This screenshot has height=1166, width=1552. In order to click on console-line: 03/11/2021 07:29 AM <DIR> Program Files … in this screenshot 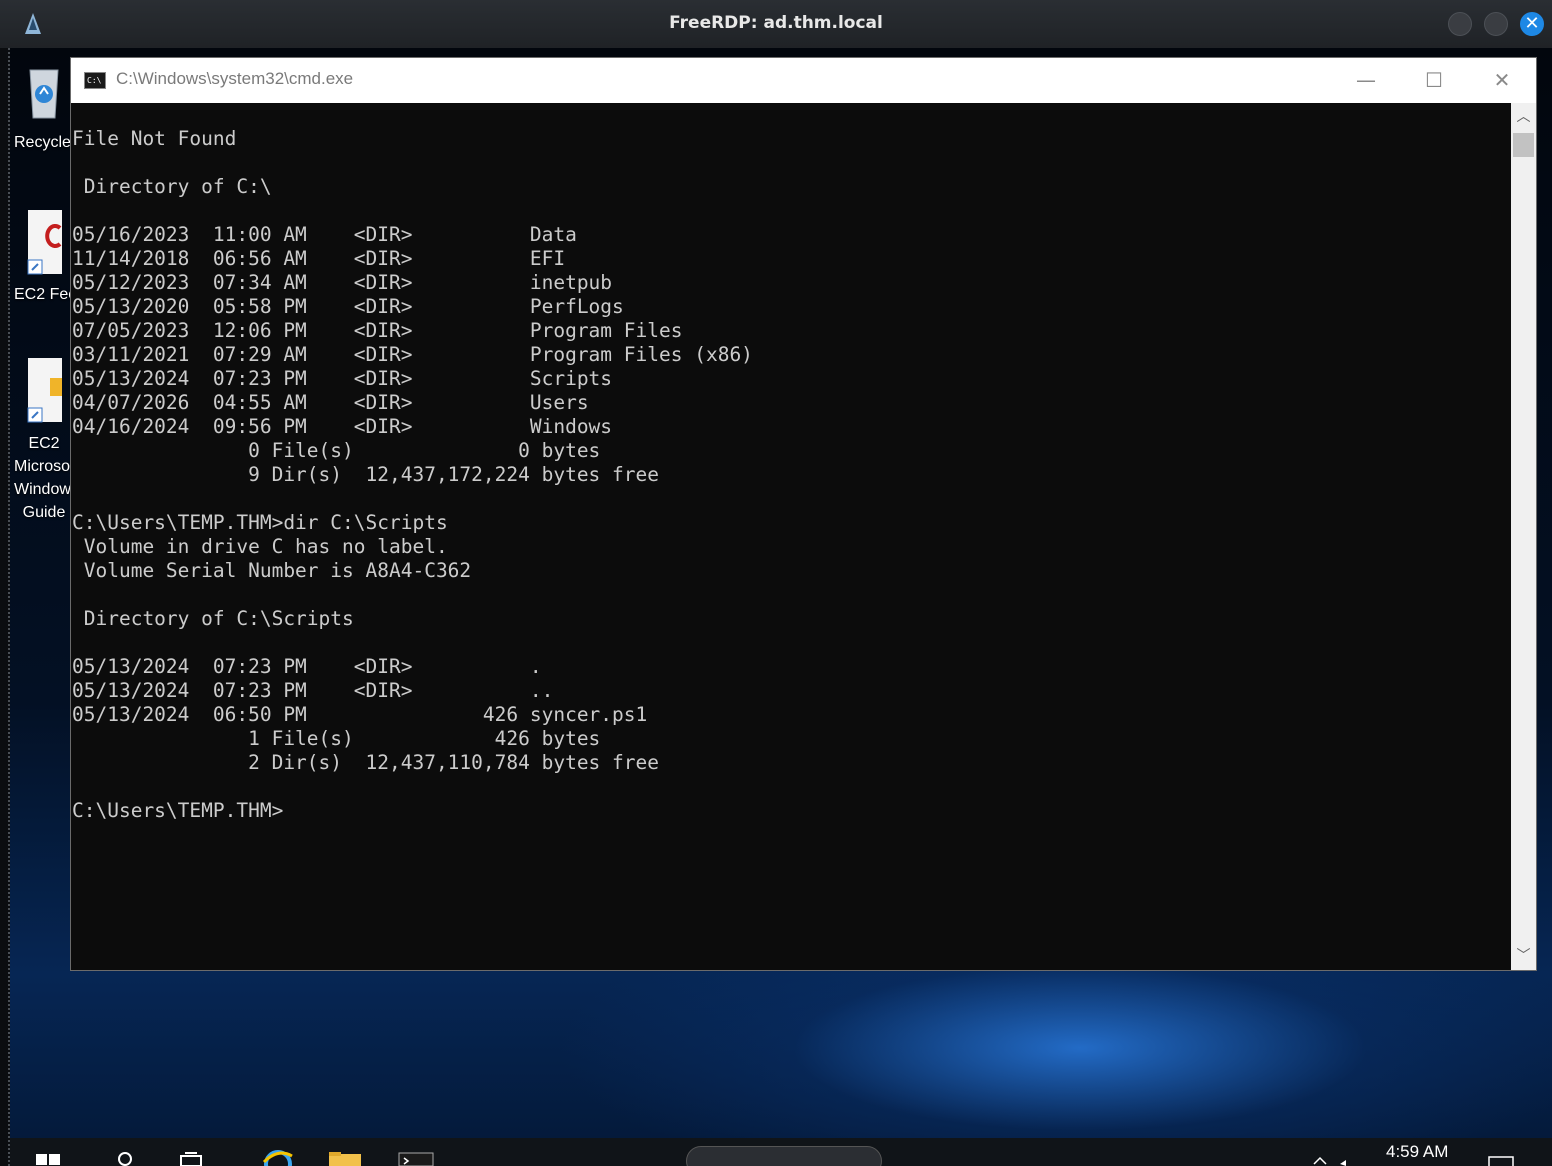, I will do `click(412, 354)`.